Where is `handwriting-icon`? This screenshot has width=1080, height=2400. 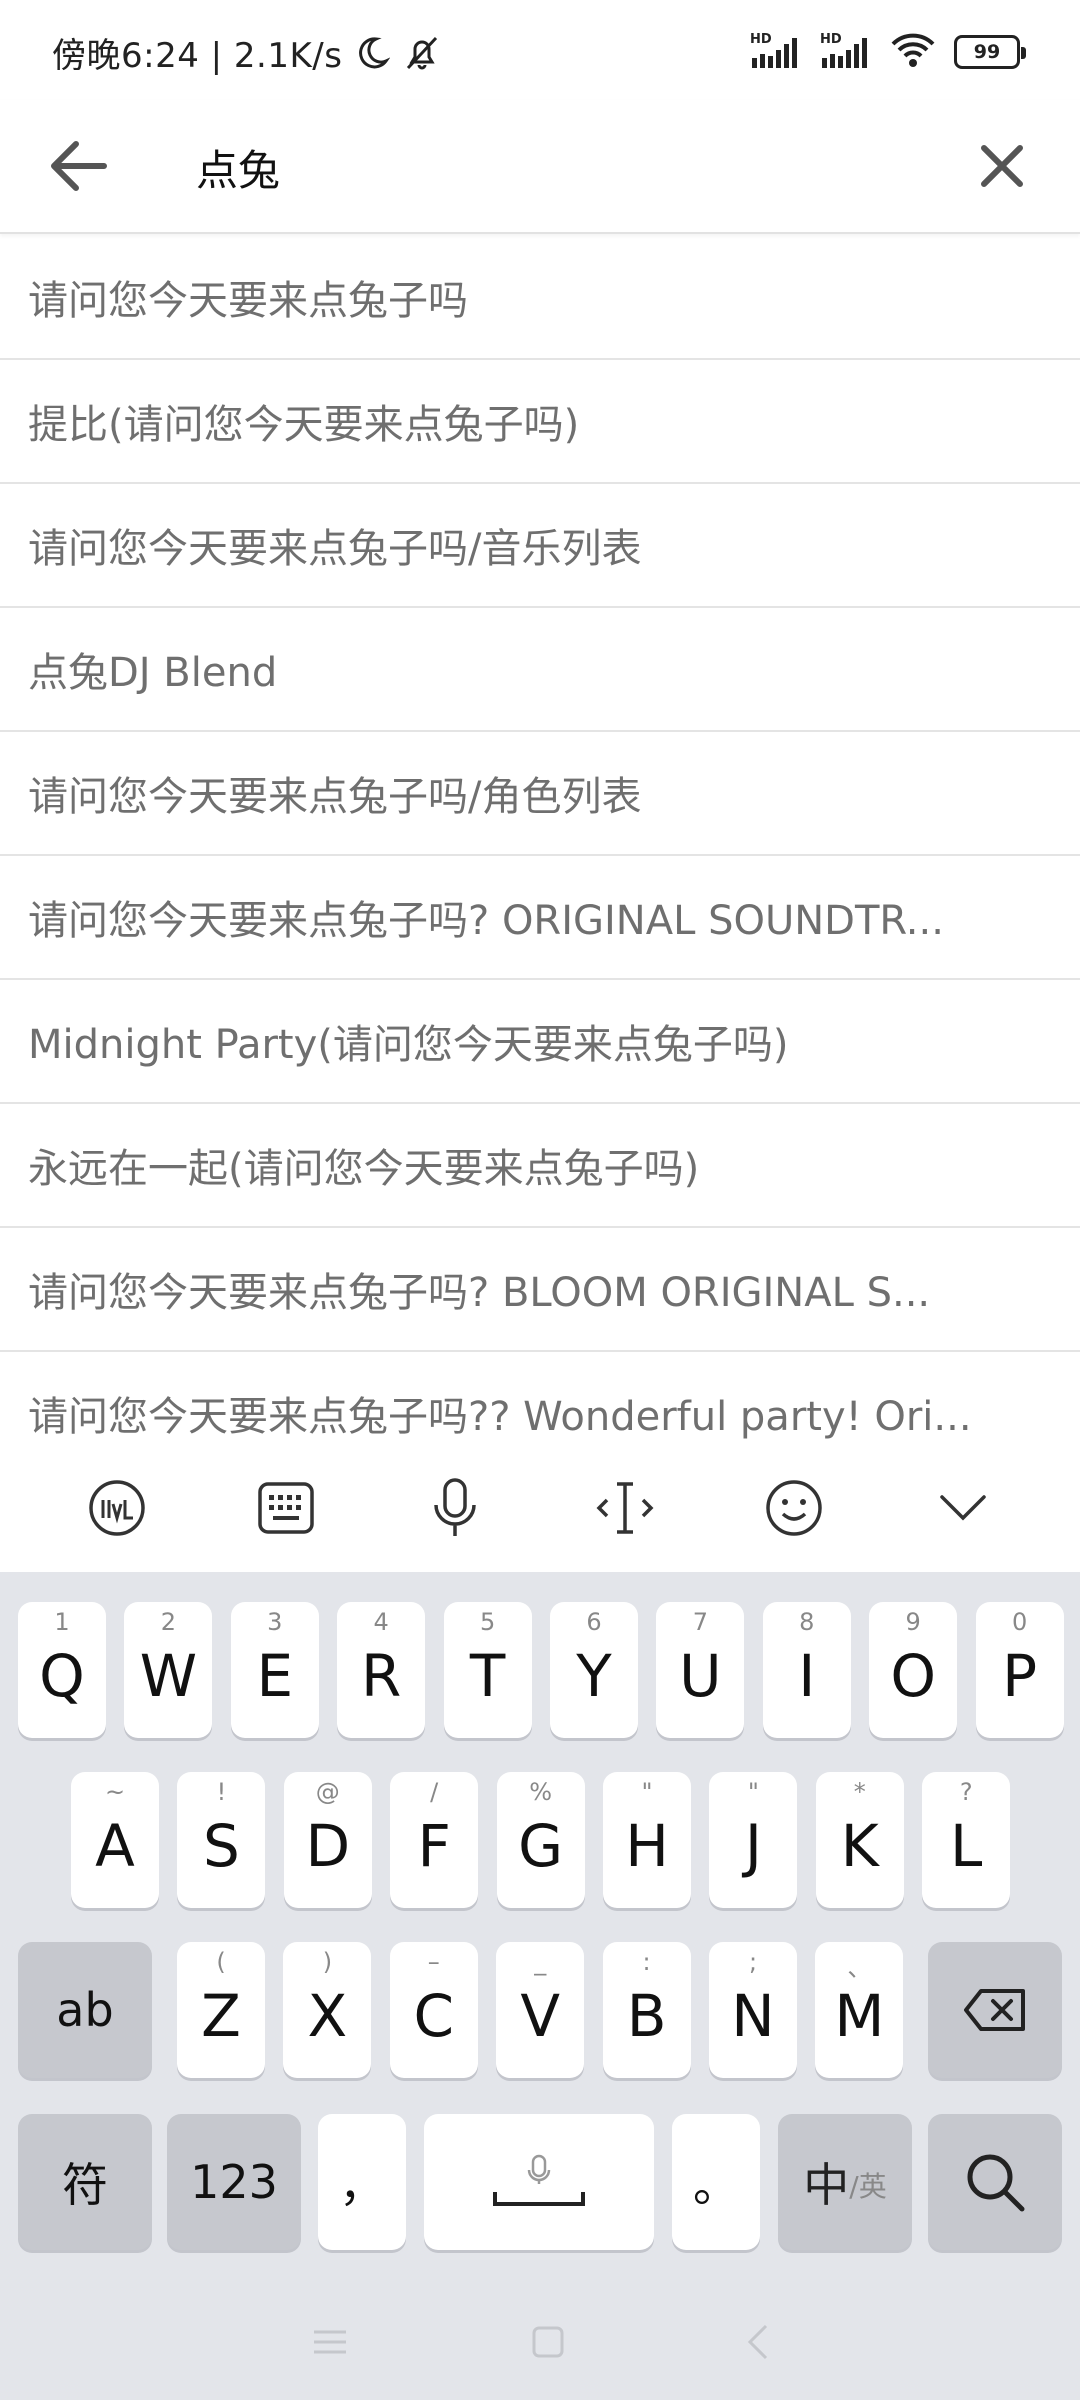 handwriting-icon is located at coordinates (116, 1508).